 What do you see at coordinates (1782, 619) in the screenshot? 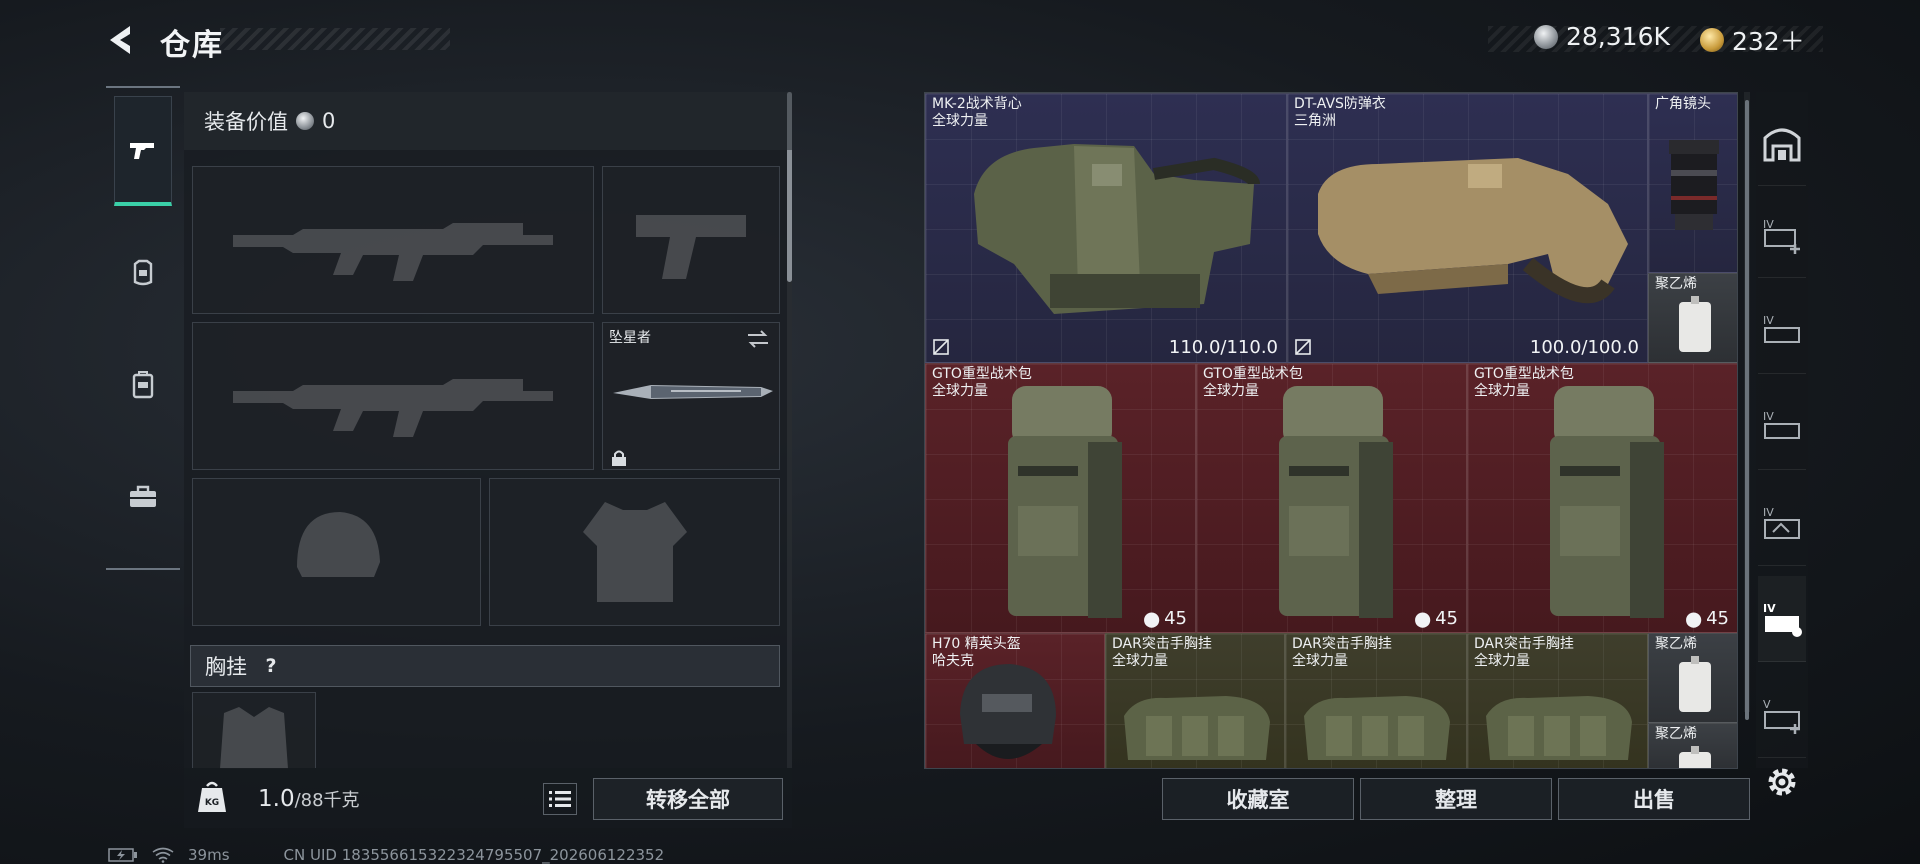
I see `storage-tab-5-active: IV` at bounding box center [1782, 619].